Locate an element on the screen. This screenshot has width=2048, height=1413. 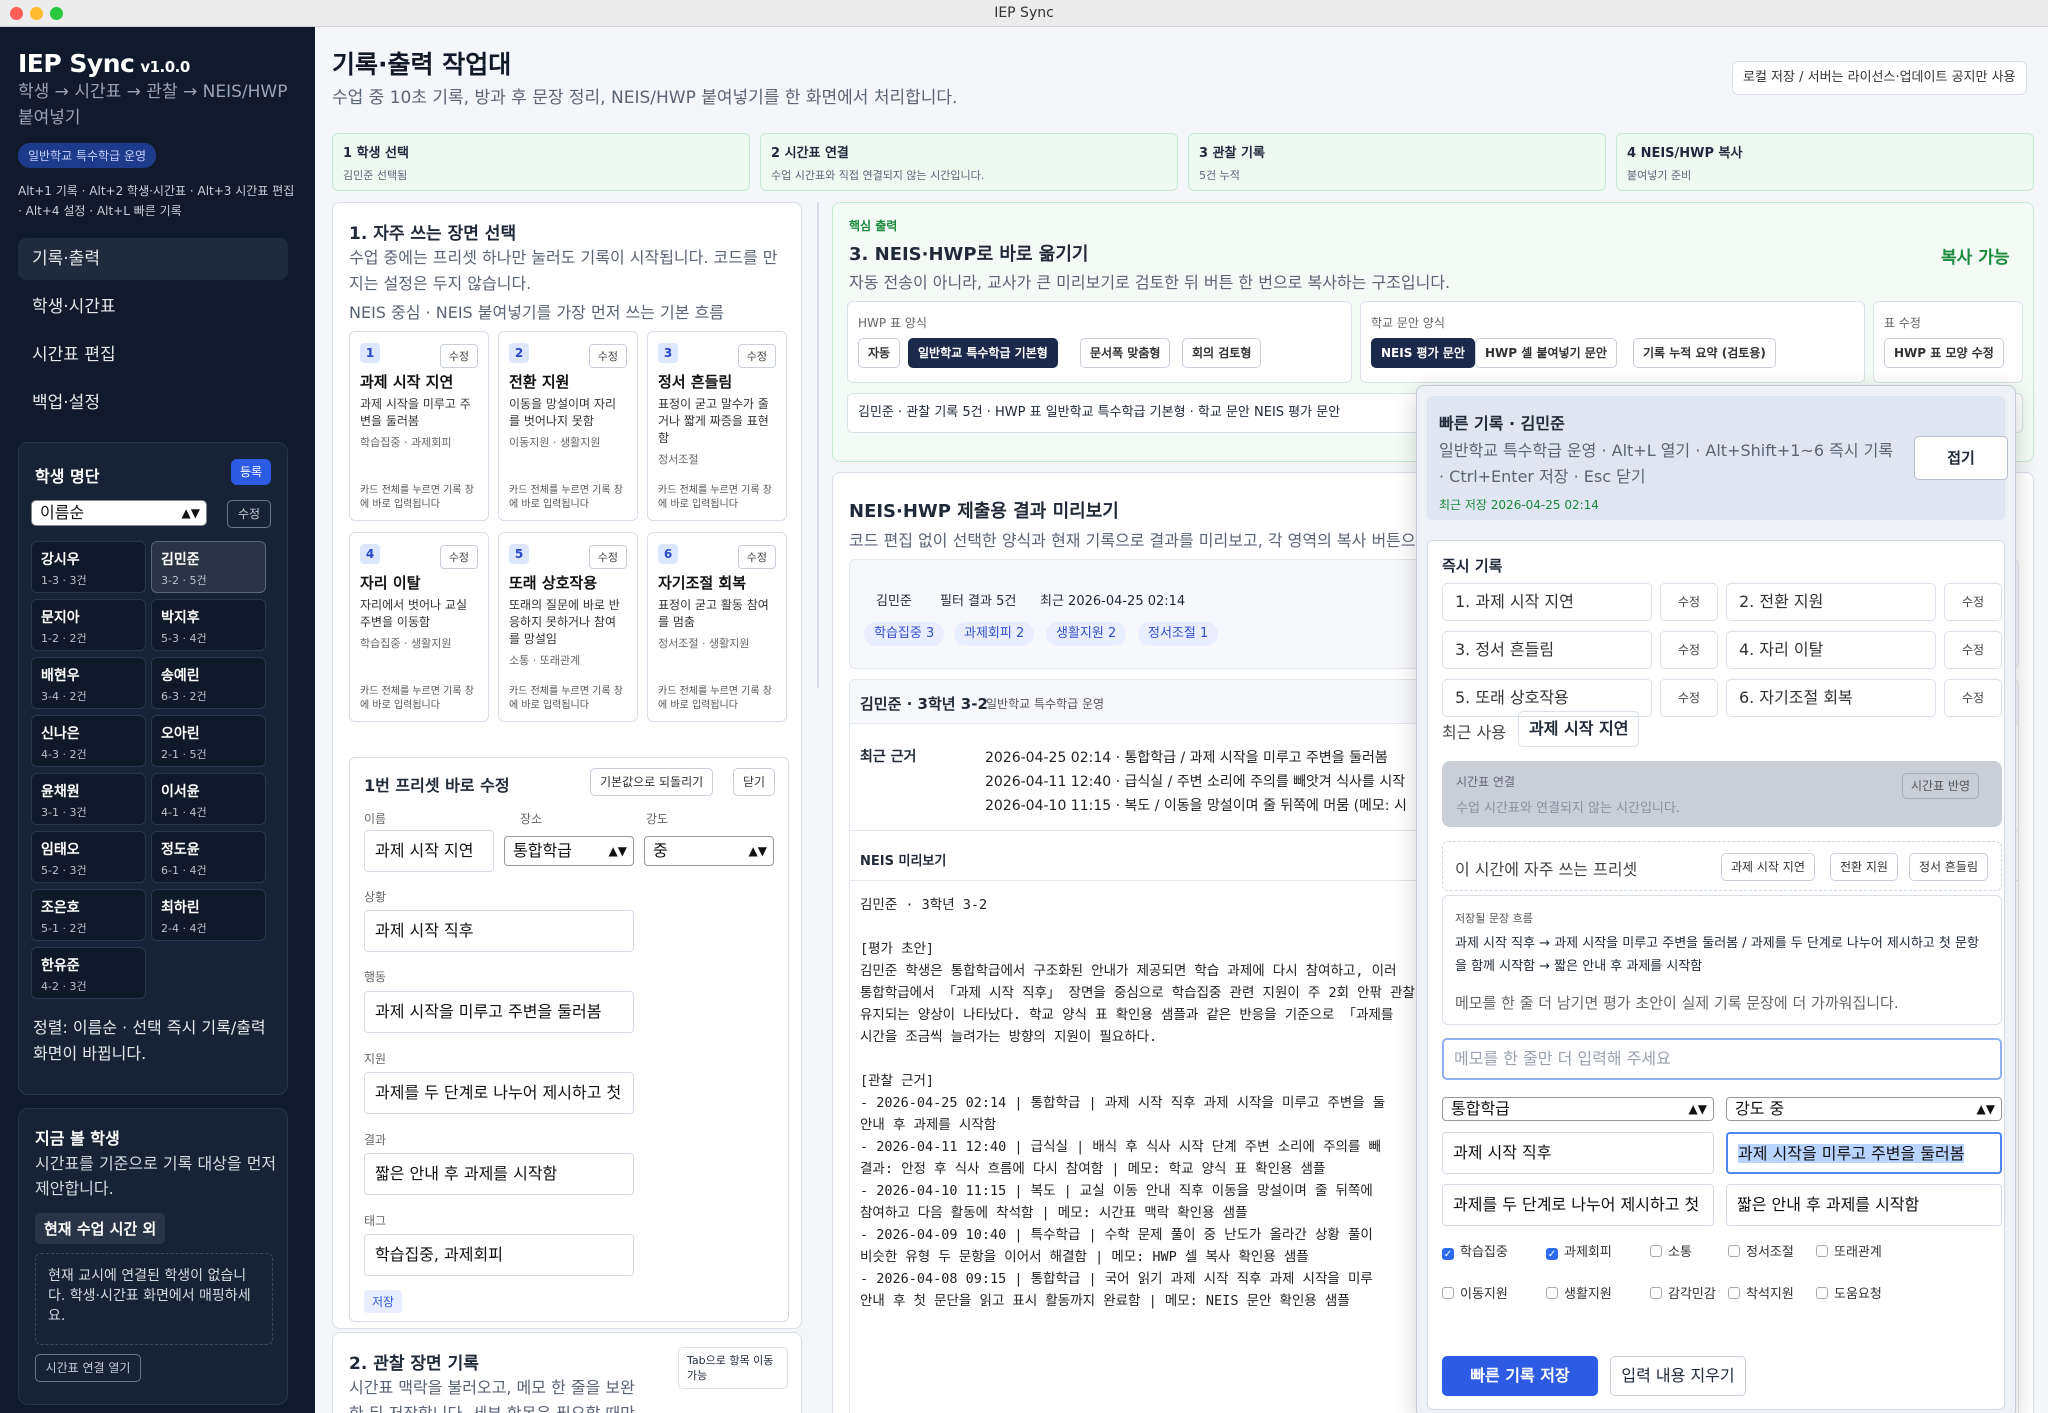
hwp-opt-auto: 자동 is located at coordinates (879, 353).